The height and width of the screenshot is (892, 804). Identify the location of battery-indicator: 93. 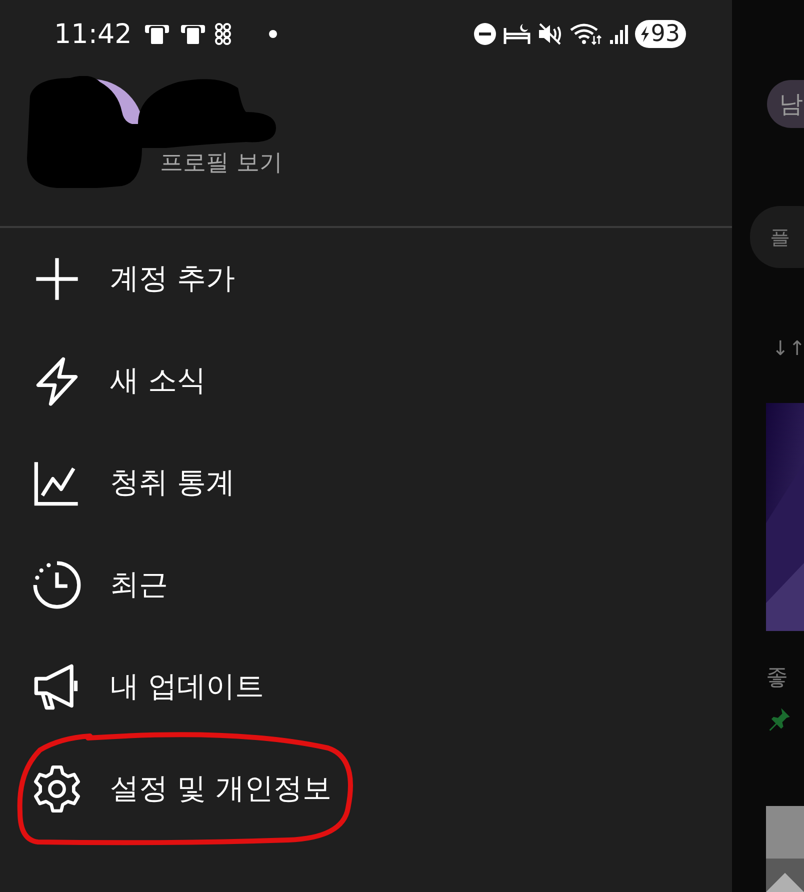
(660, 34).